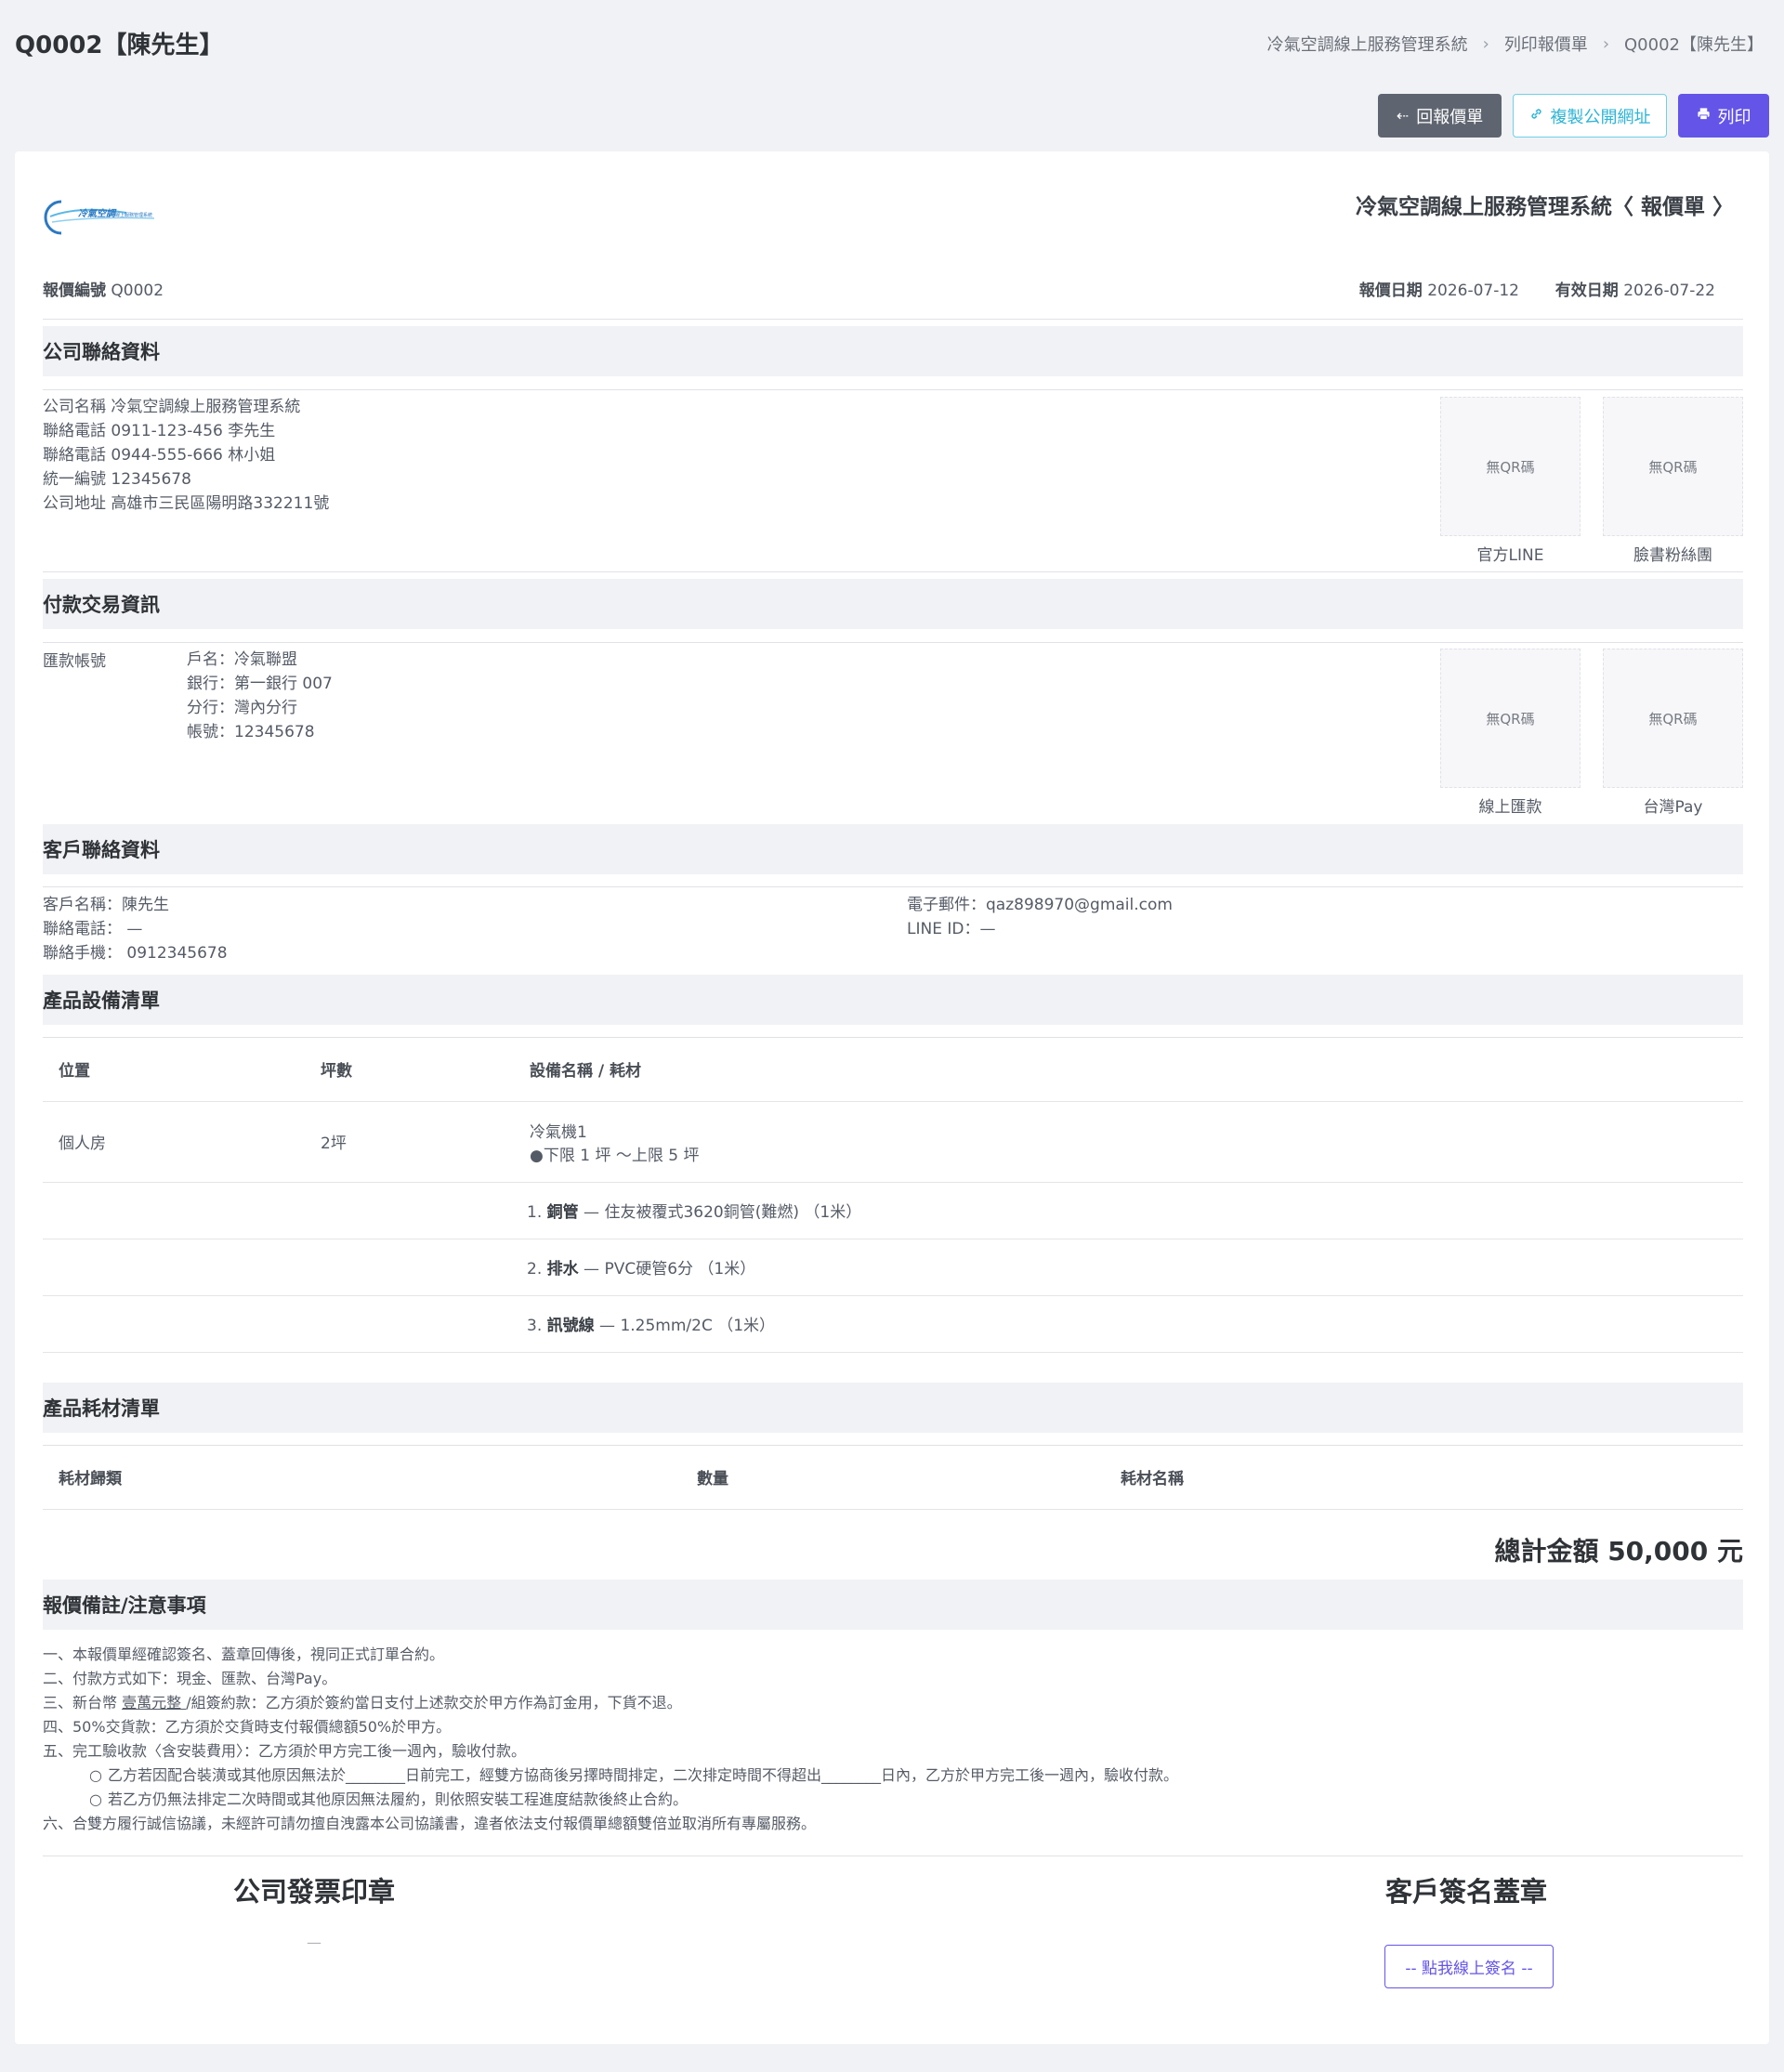 The image size is (1784, 2072). What do you see at coordinates (1128, 1324) in the screenshot?
I see `material-subitem: 3. 訊號線 — 1.25mm/2C （1米）` at bounding box center [1128, 1324].